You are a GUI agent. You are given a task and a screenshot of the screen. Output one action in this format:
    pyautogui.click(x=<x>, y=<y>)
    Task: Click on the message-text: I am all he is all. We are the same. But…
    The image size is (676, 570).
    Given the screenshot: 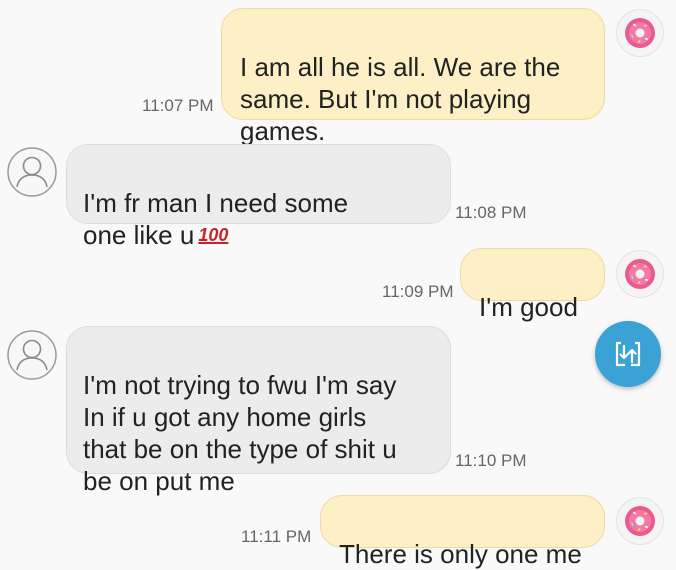 What is the action you would take?
    pyautogui.click(x=400, y=99)
    